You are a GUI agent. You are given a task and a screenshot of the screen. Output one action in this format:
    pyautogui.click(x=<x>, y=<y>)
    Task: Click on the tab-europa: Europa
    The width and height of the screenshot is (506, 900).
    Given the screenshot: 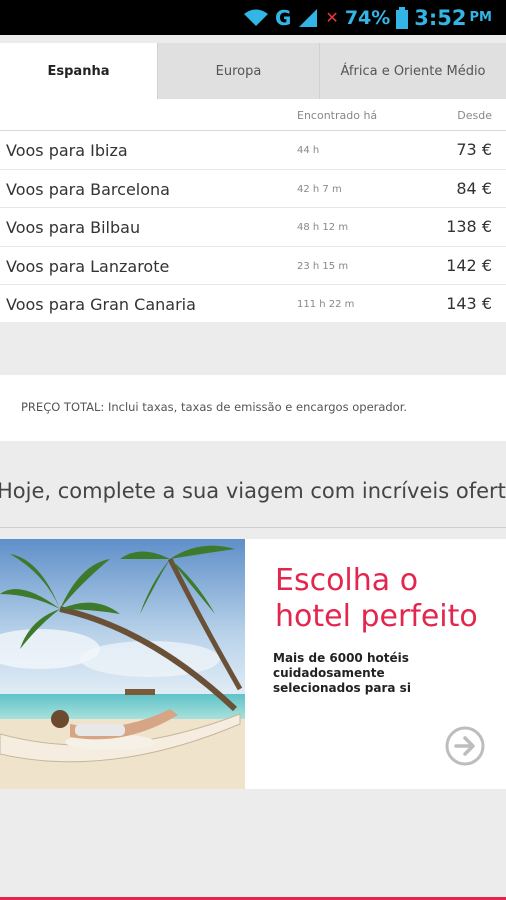 What is the action you would take?
    pyautogui.click(x=238, y=71)
    